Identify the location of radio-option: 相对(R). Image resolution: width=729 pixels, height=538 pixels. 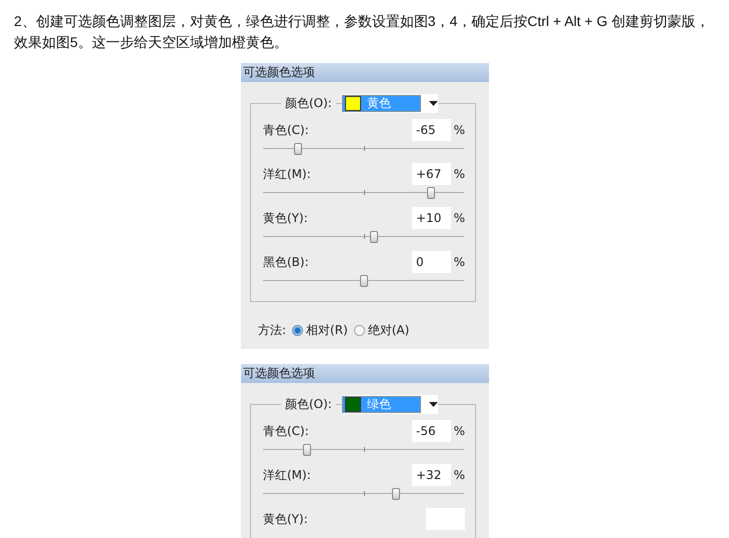
(320, 330).